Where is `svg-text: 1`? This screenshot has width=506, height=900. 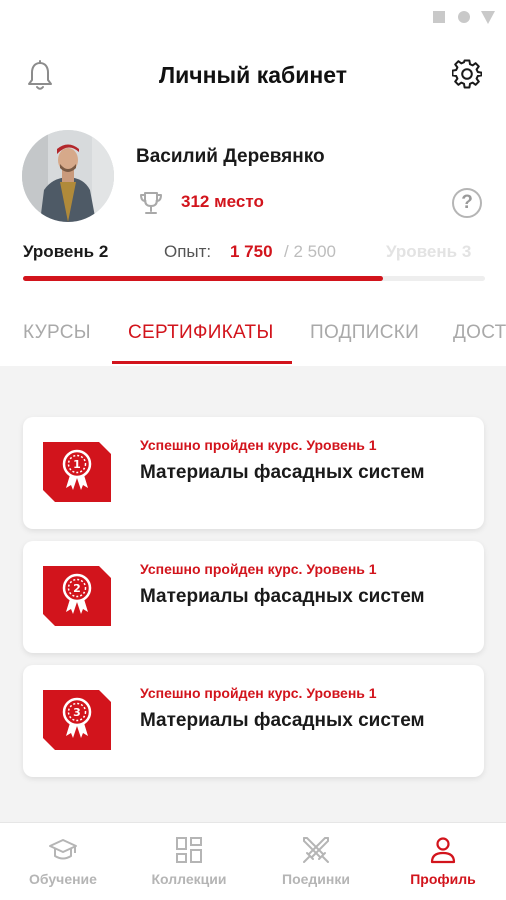
svg-text: 1 is located at coordinates (77, 464).